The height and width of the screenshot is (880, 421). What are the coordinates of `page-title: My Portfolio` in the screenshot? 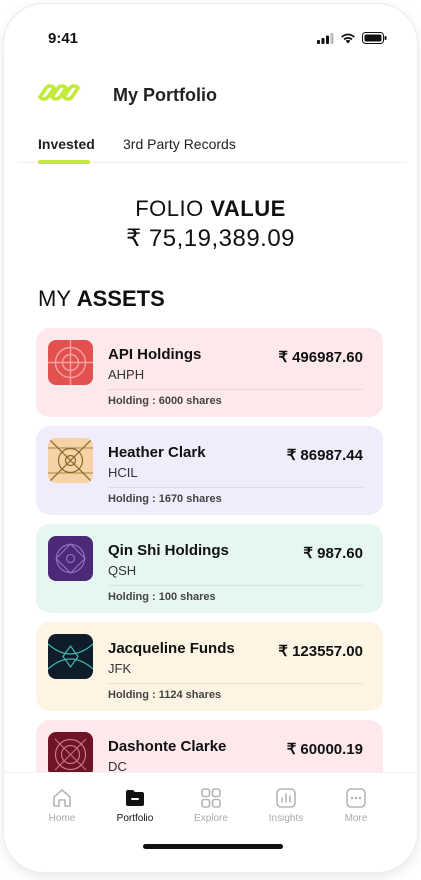 It's located at (165, 95).